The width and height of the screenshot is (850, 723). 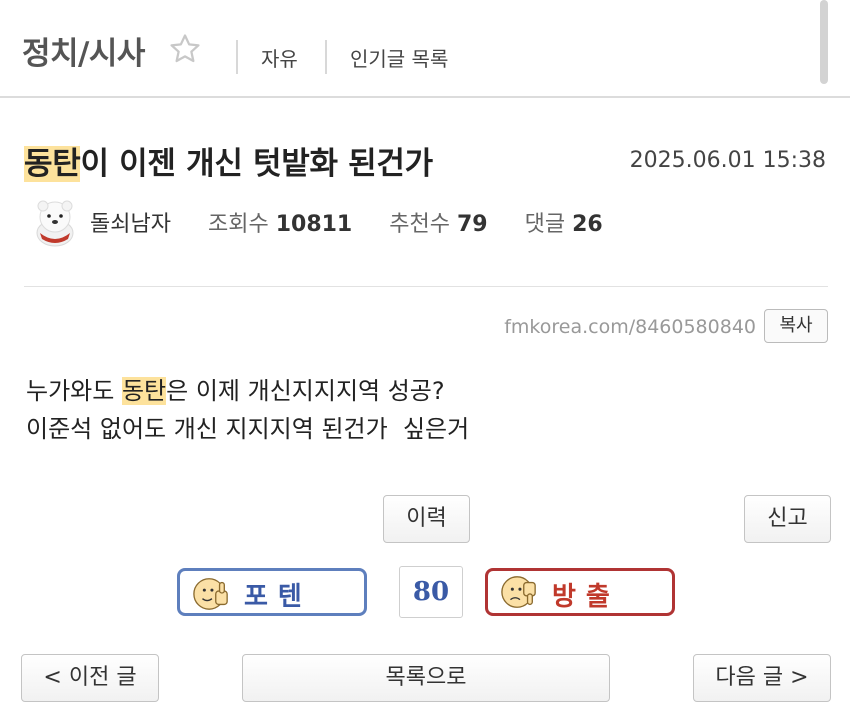 What do you see at coordinates (727, 160) in the screenshot?
I see `post-date: 2025.06.01 15:38` at bounding box center [727, 160].